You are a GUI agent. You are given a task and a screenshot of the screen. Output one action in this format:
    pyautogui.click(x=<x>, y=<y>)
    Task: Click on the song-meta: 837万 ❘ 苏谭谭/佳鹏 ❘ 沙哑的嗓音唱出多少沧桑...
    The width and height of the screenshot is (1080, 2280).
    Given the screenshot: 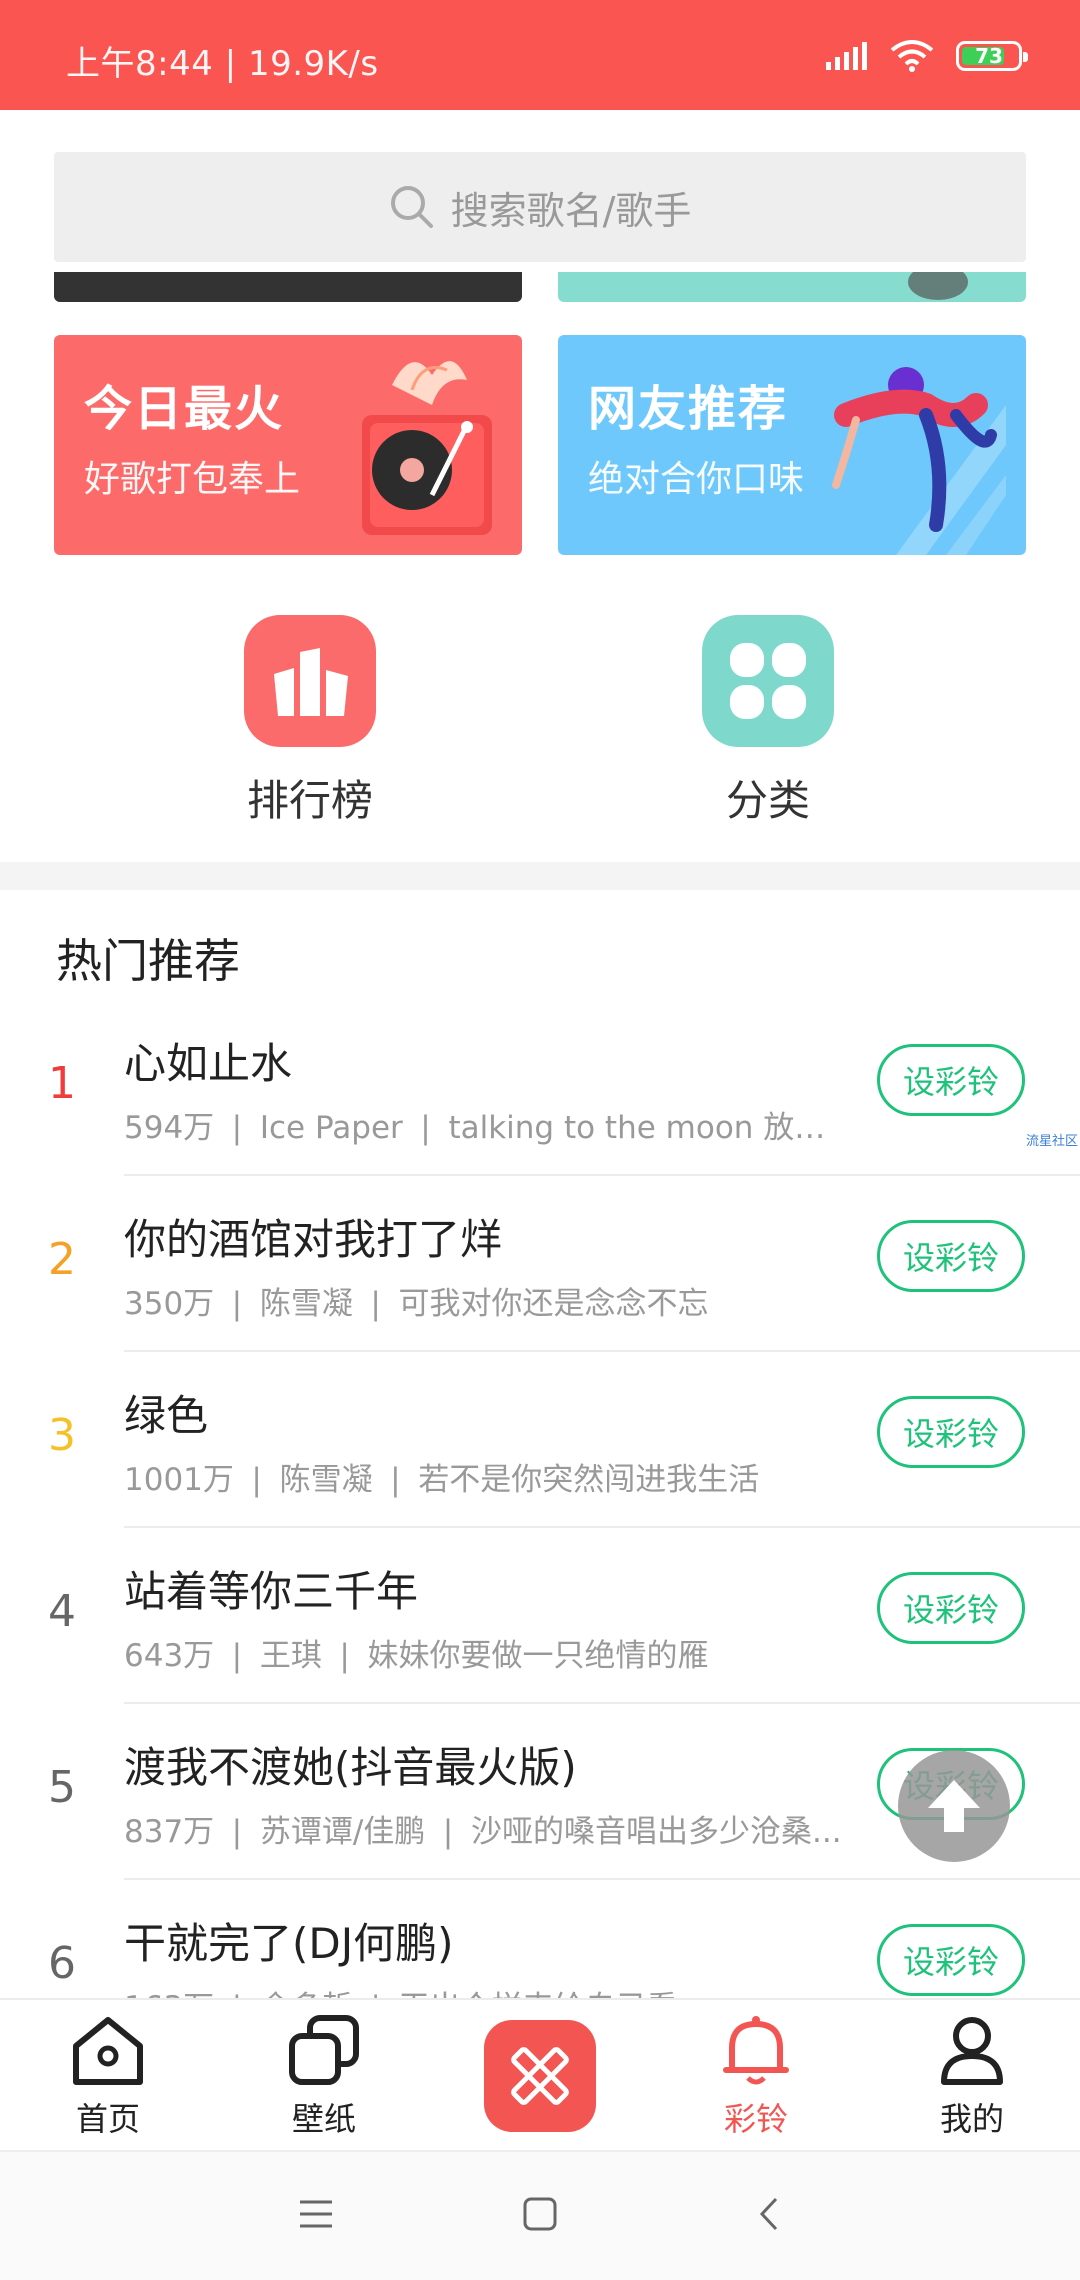 What is the action you would take?
    pyautogui.click(x=483, y=1832)
    